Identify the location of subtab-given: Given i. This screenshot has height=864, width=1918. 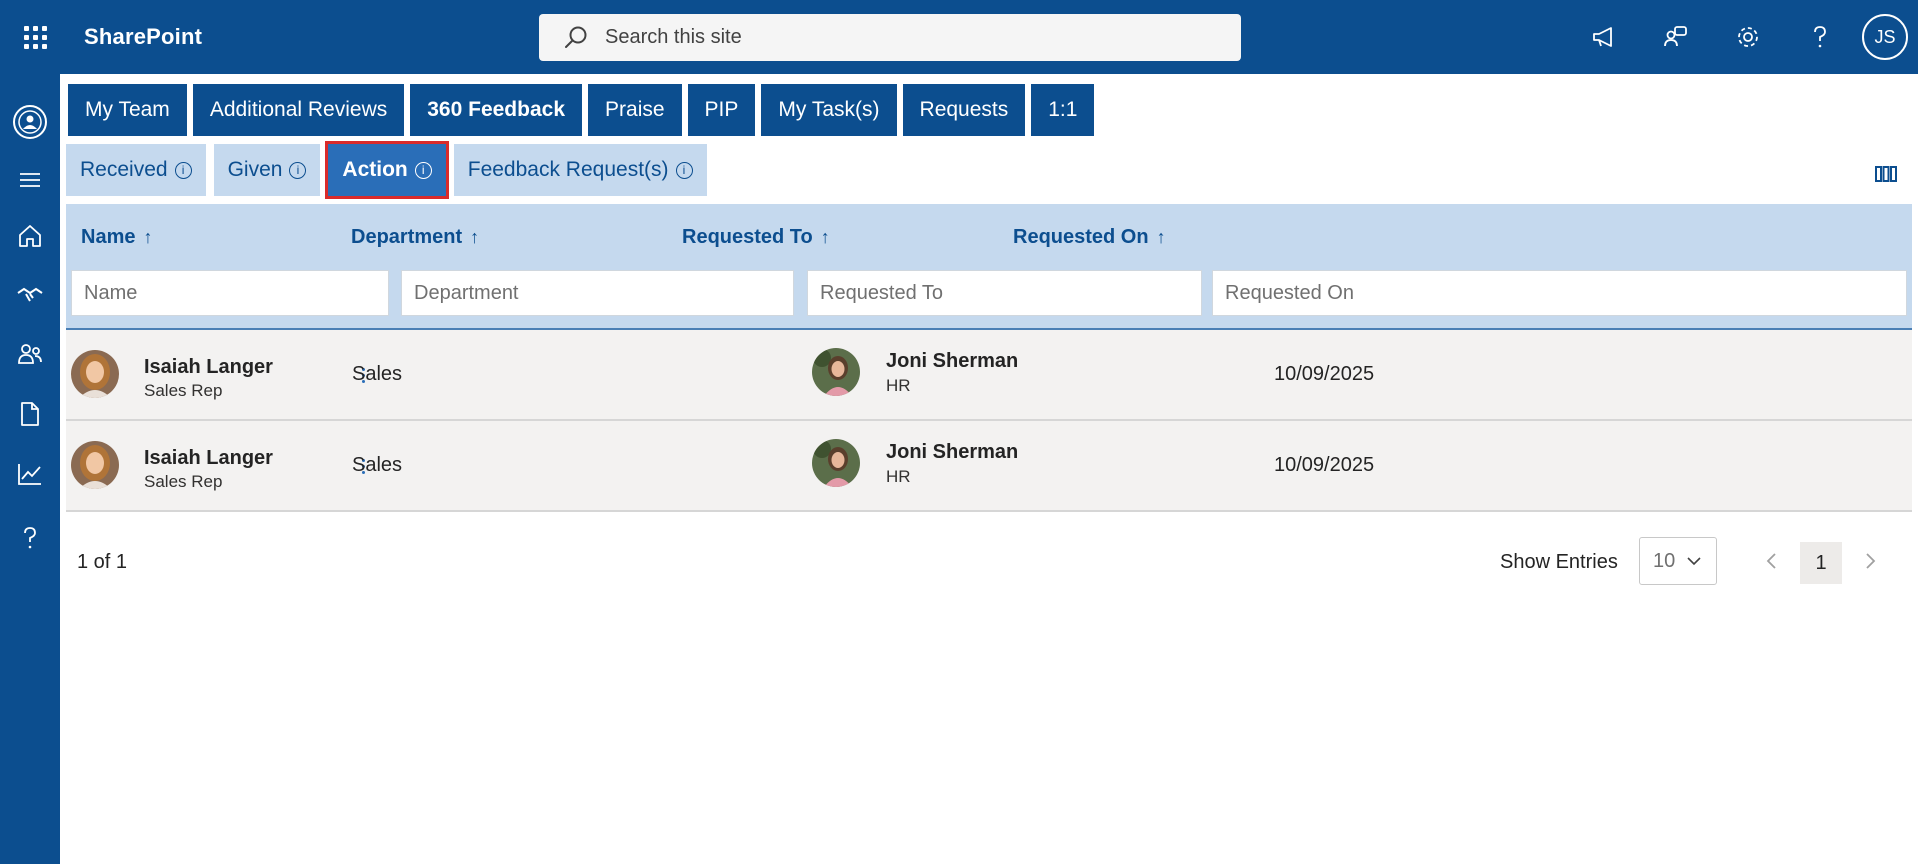
(267, 170).